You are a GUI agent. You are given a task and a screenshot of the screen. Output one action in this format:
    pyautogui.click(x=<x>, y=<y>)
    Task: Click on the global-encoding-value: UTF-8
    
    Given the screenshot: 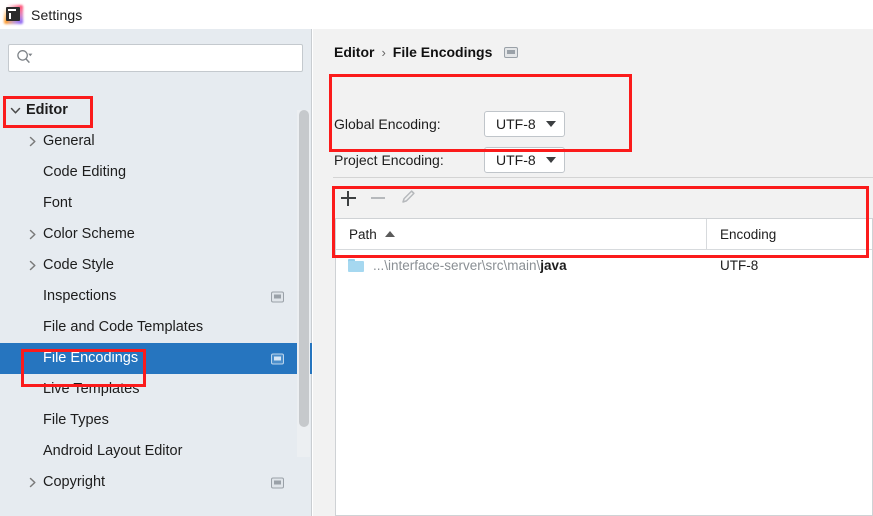 What is the action you would take?
    pyautogui.click(x=516, y=124)
    